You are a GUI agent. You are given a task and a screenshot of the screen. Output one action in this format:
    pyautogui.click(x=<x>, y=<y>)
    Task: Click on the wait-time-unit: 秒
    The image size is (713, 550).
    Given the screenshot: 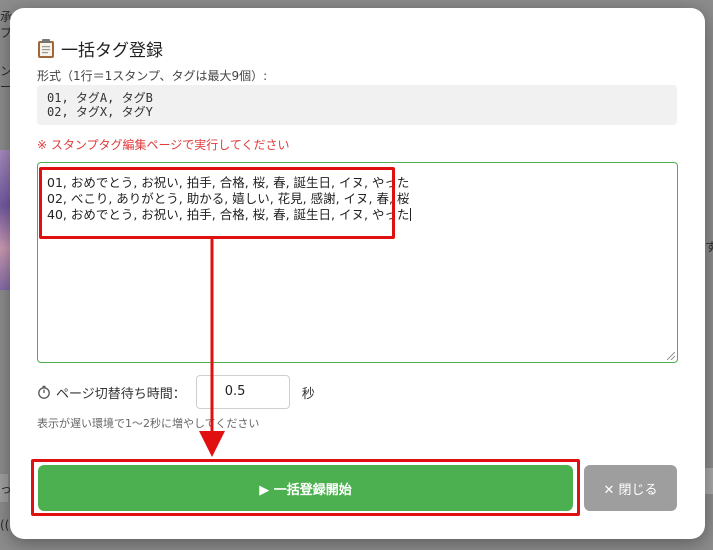 What is the action you would take?
    pyautogui.click(x=308, y=394)
    